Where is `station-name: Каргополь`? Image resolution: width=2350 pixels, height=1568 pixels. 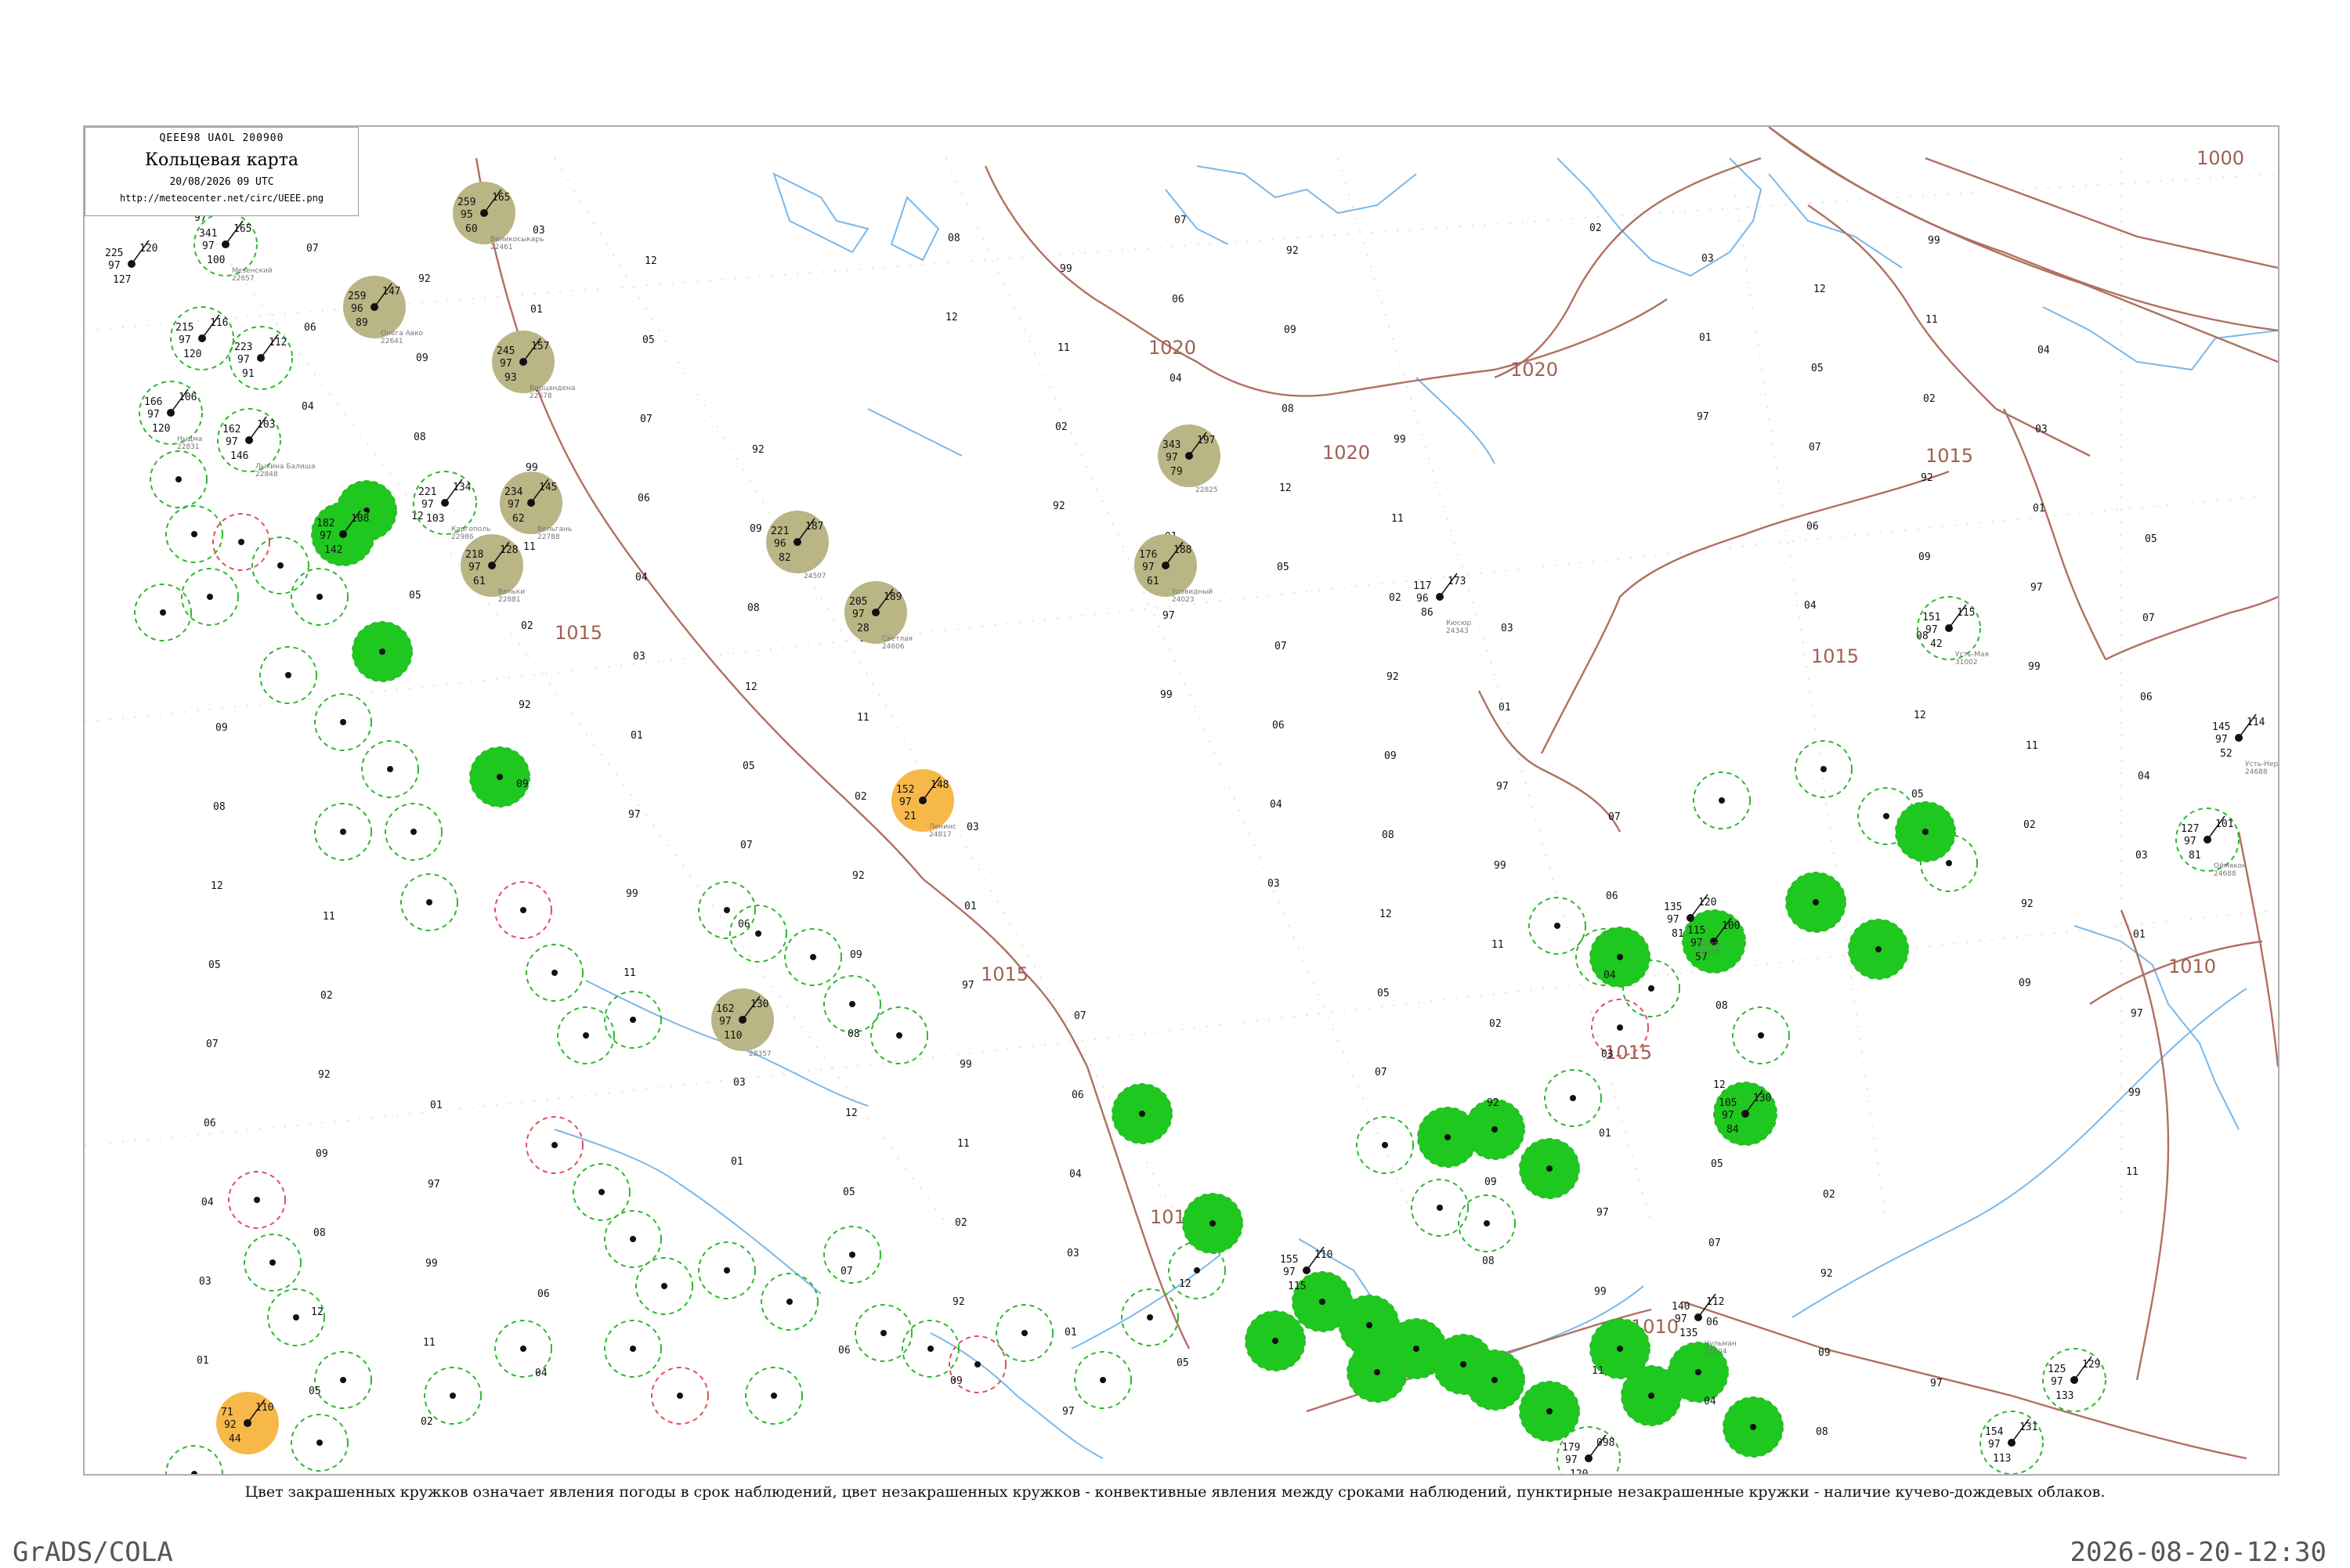 station-name: Каргополь is located at coordinates (470, 529).